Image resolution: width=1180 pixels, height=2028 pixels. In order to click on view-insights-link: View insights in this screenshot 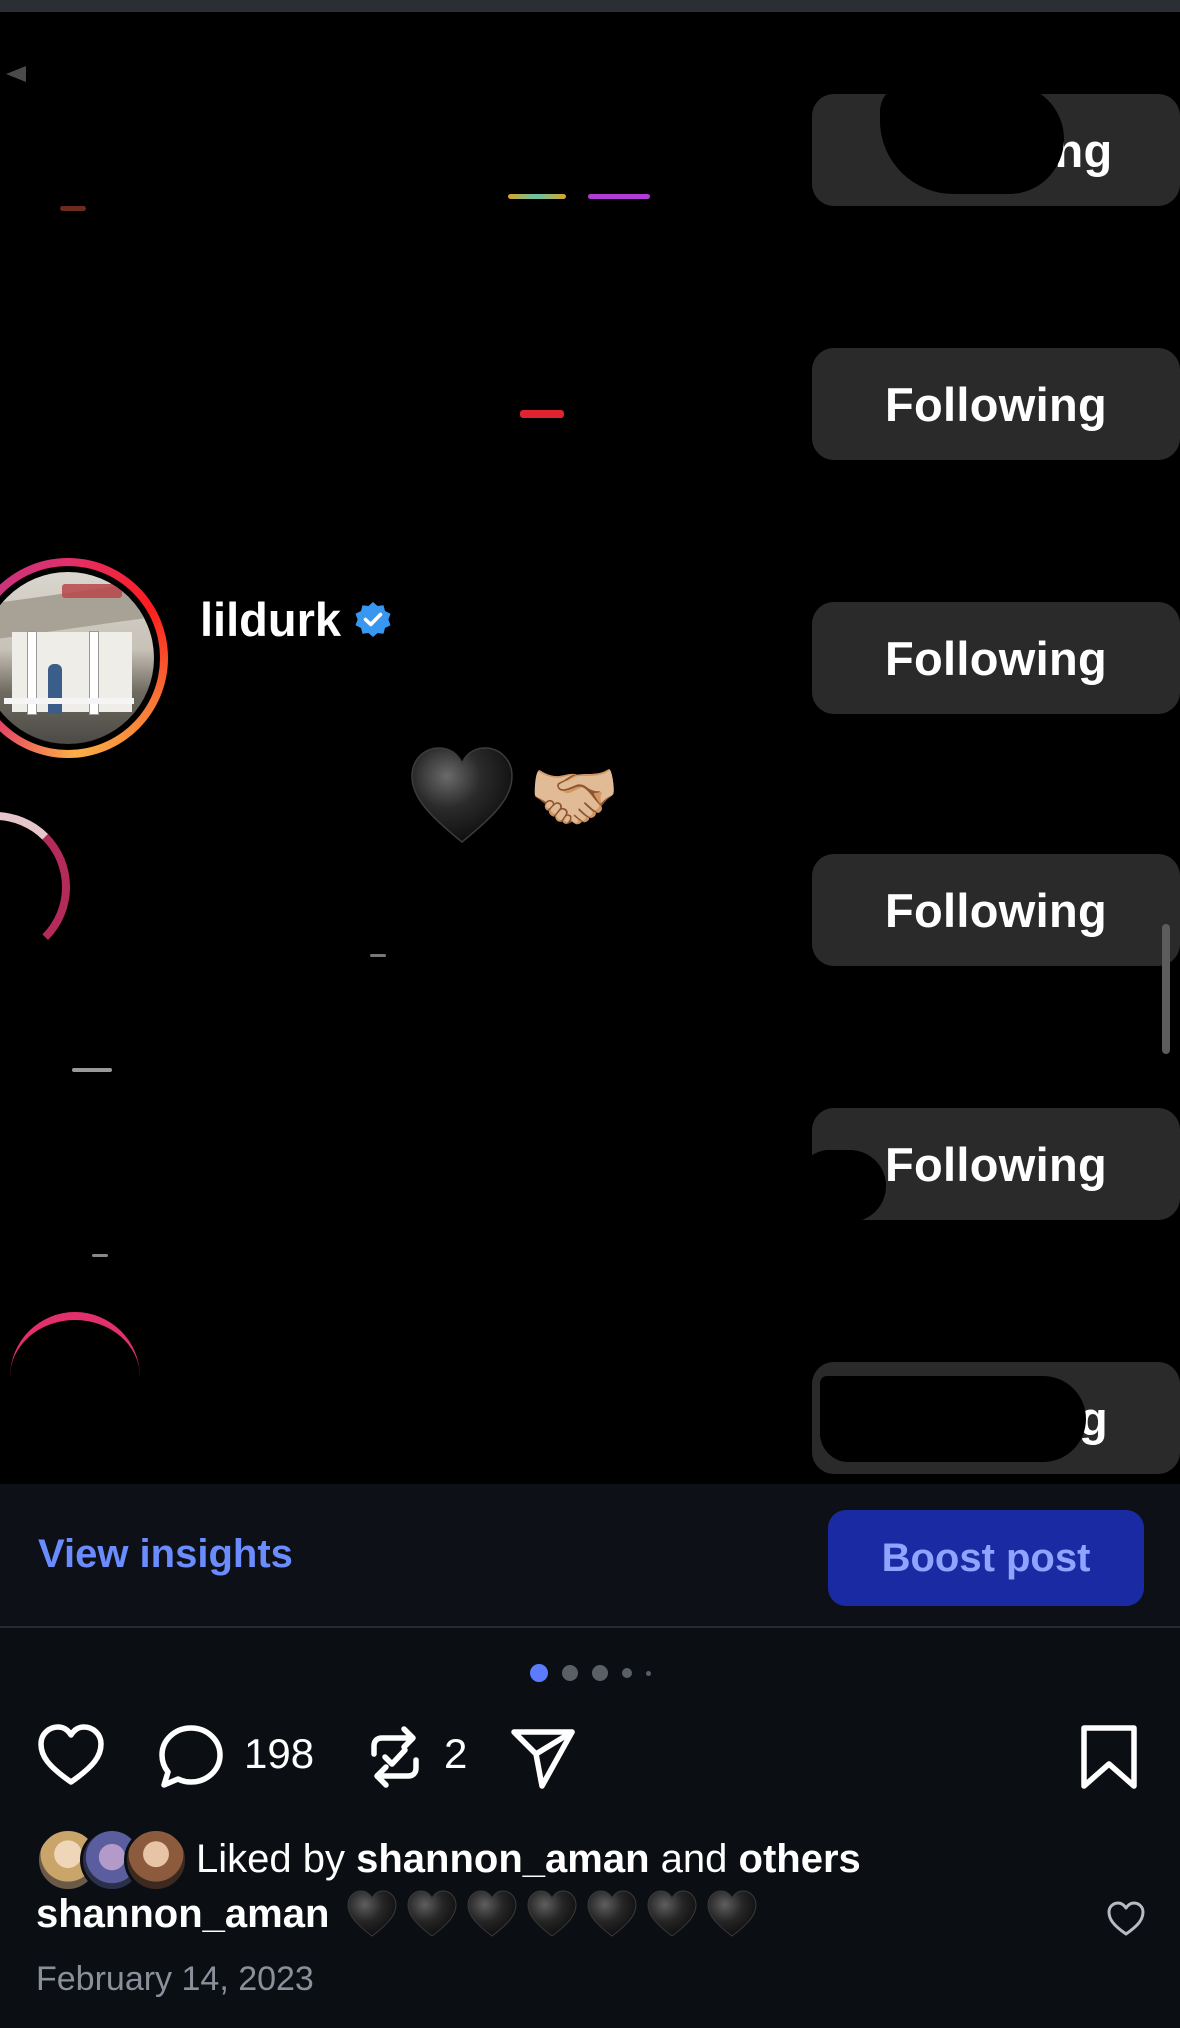, I will do `click(165, 1554)`.